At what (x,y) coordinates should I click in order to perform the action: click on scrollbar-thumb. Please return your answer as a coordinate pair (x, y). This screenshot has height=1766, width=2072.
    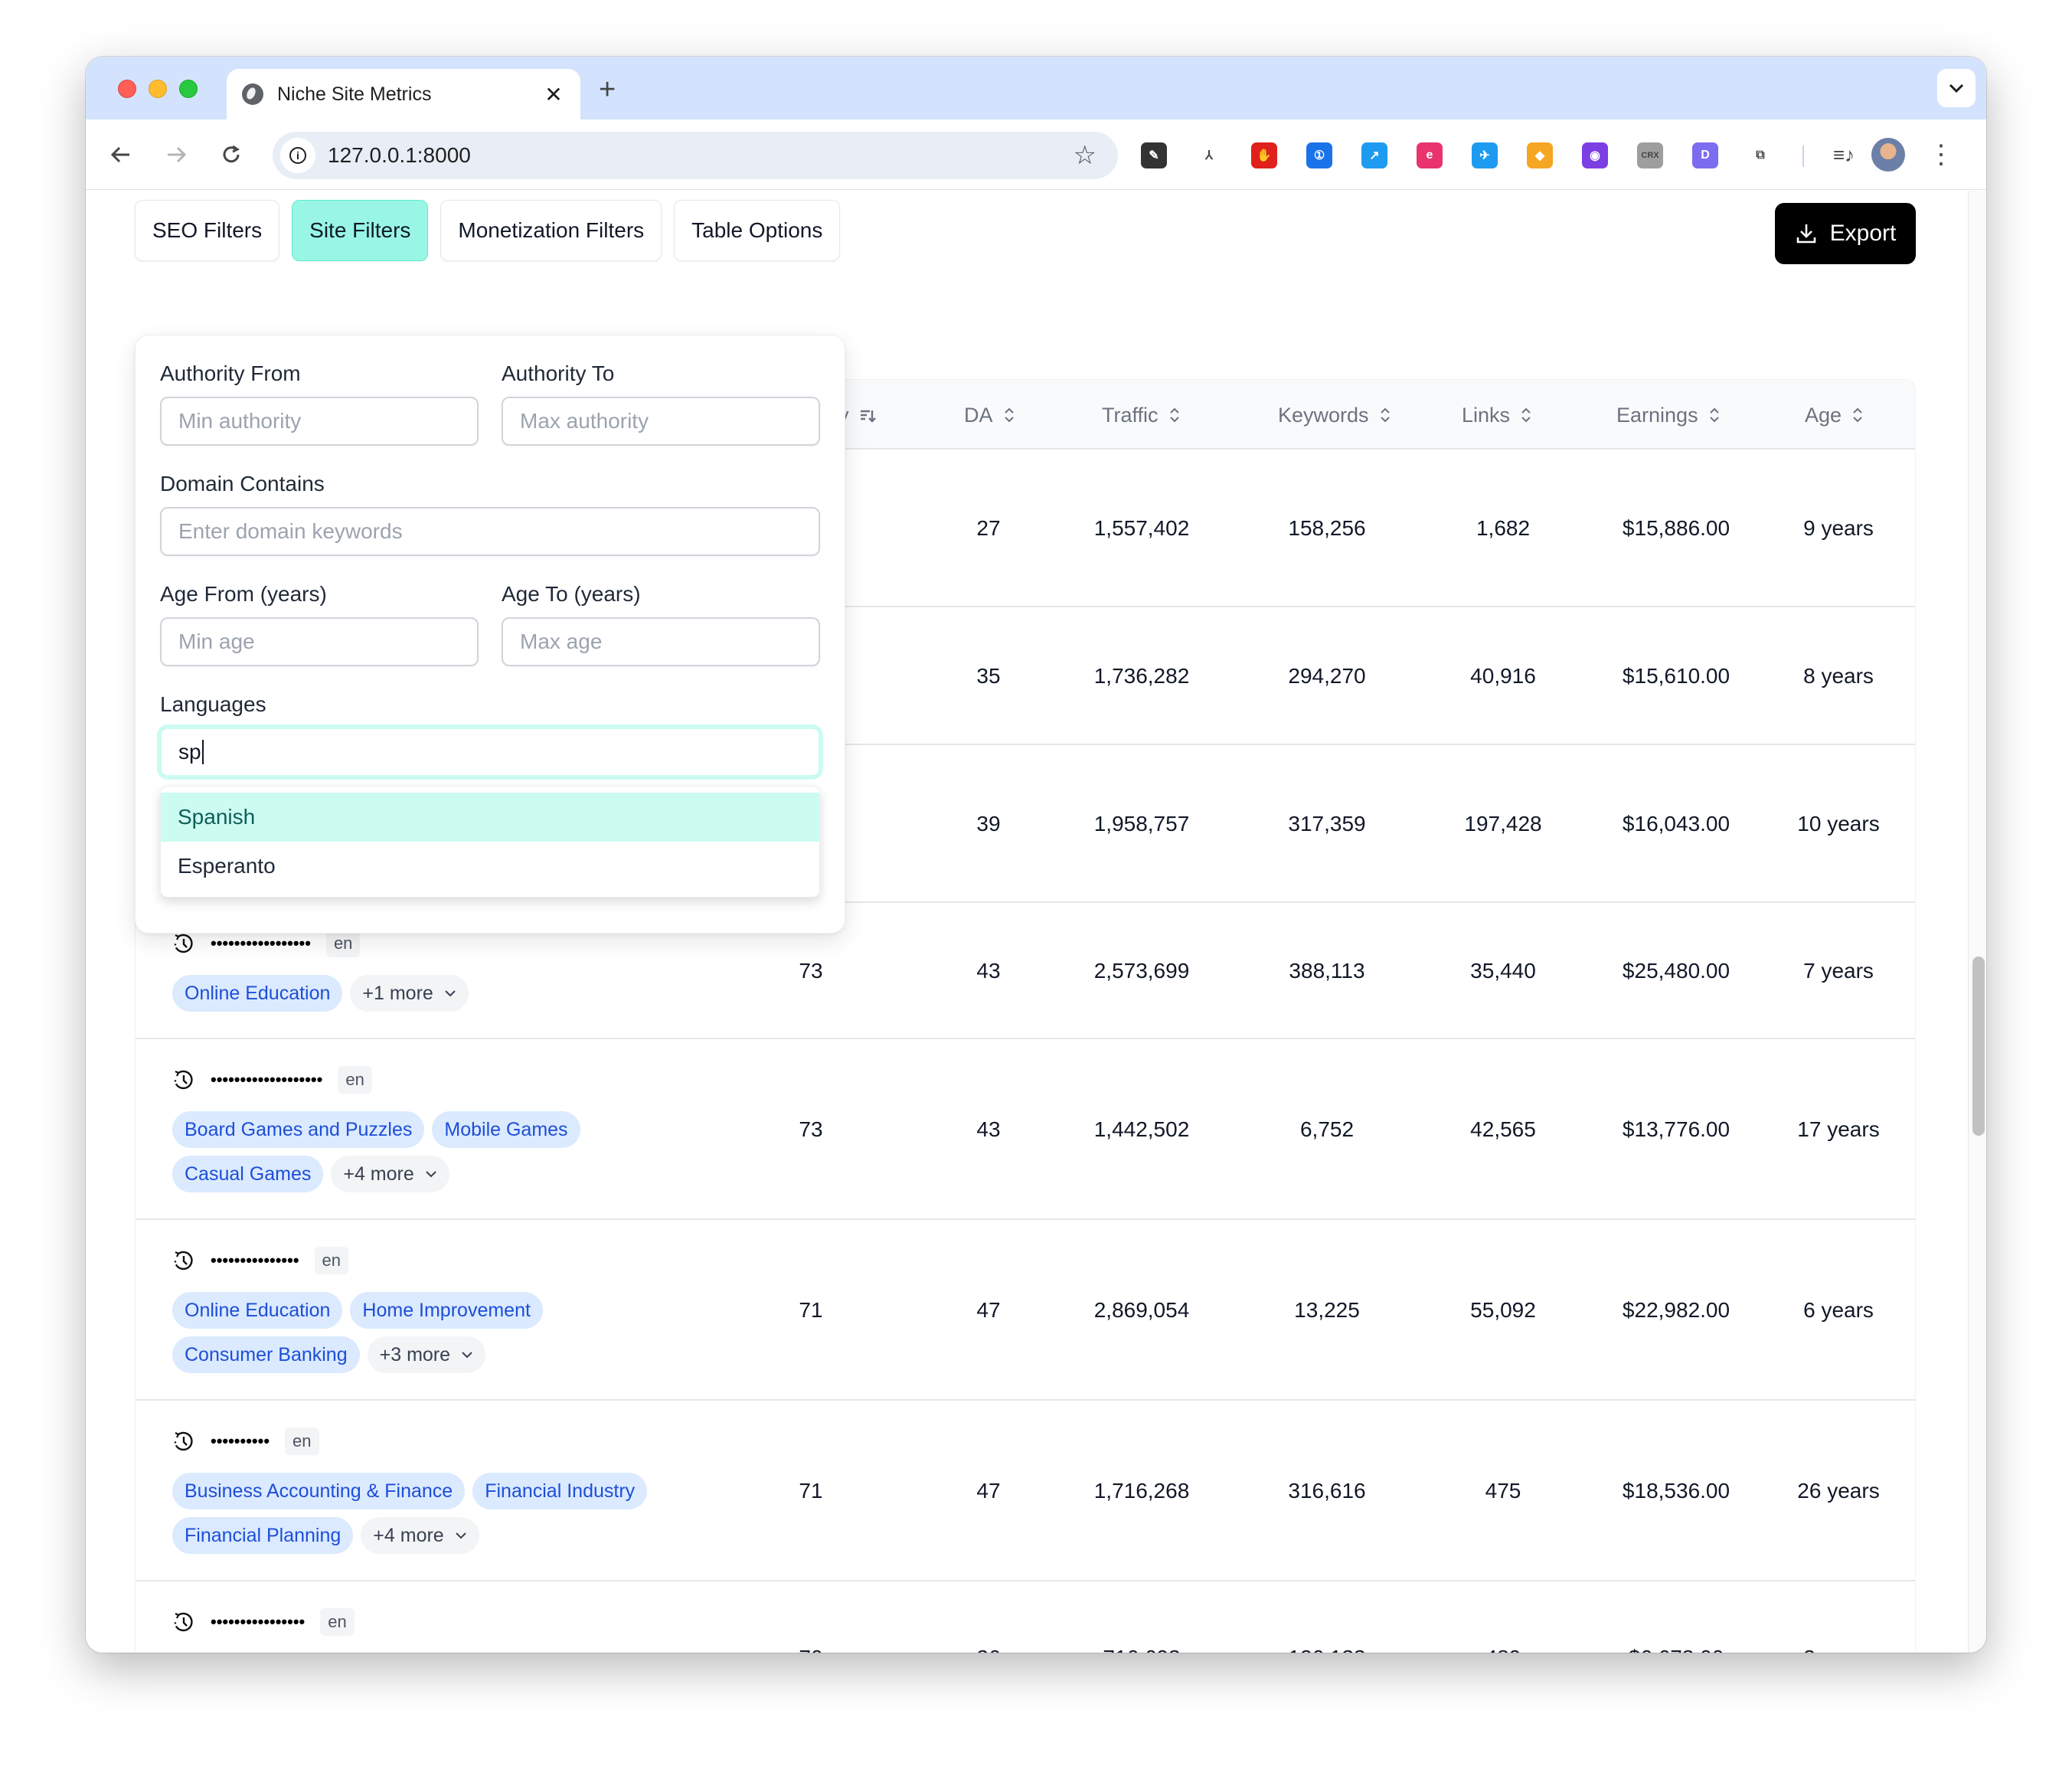
    Looking at the image, I should click on (1978, 1046).